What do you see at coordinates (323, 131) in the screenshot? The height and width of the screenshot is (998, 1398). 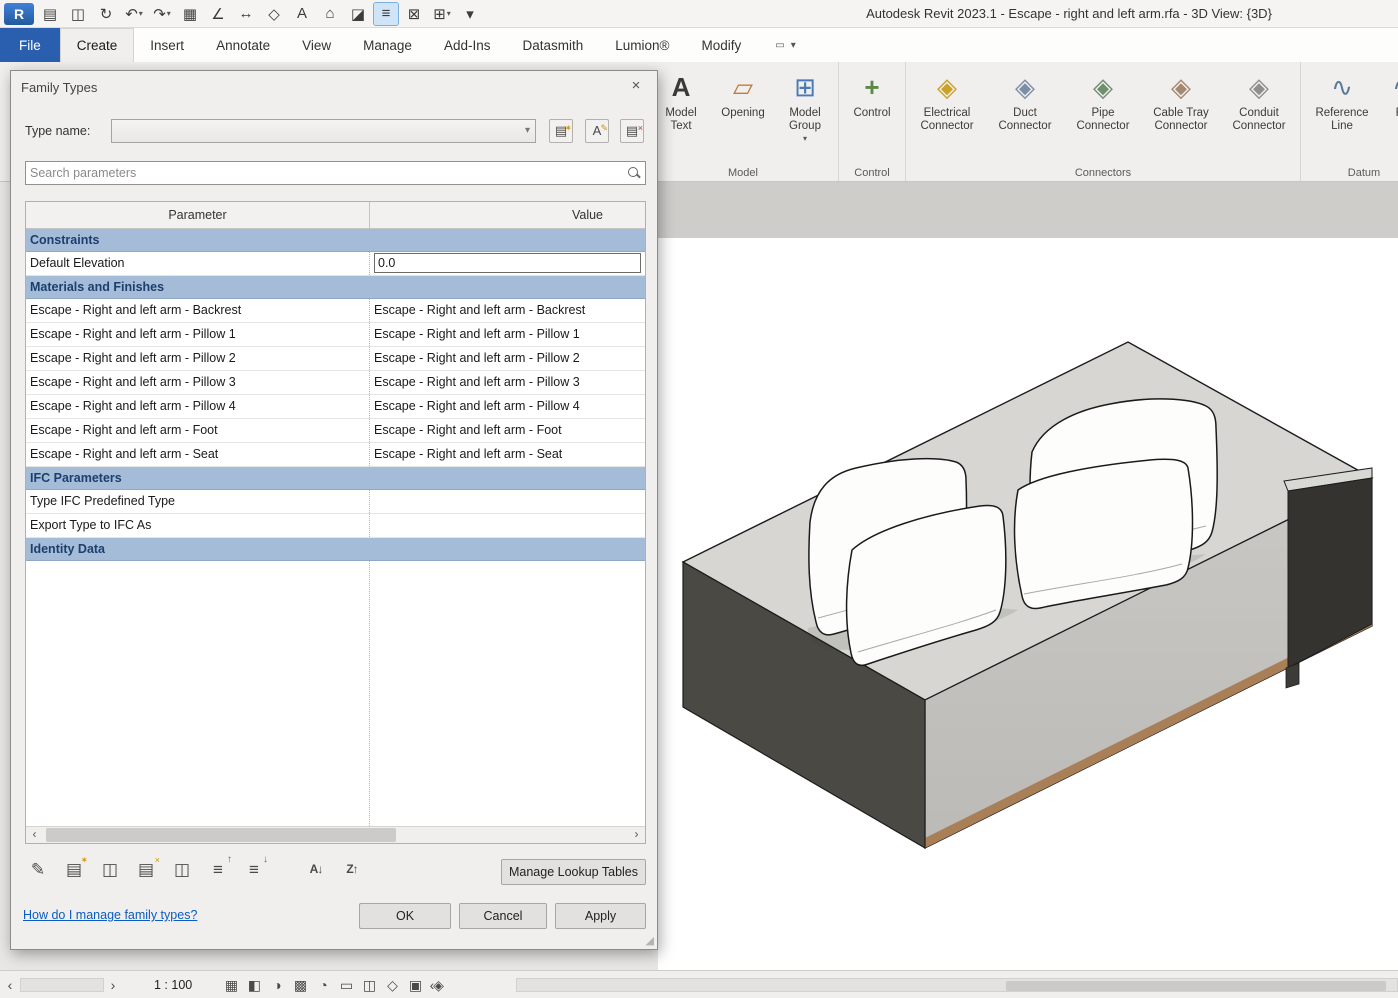 I see `type-name-select: ▾` at bounding box center [323, 131].